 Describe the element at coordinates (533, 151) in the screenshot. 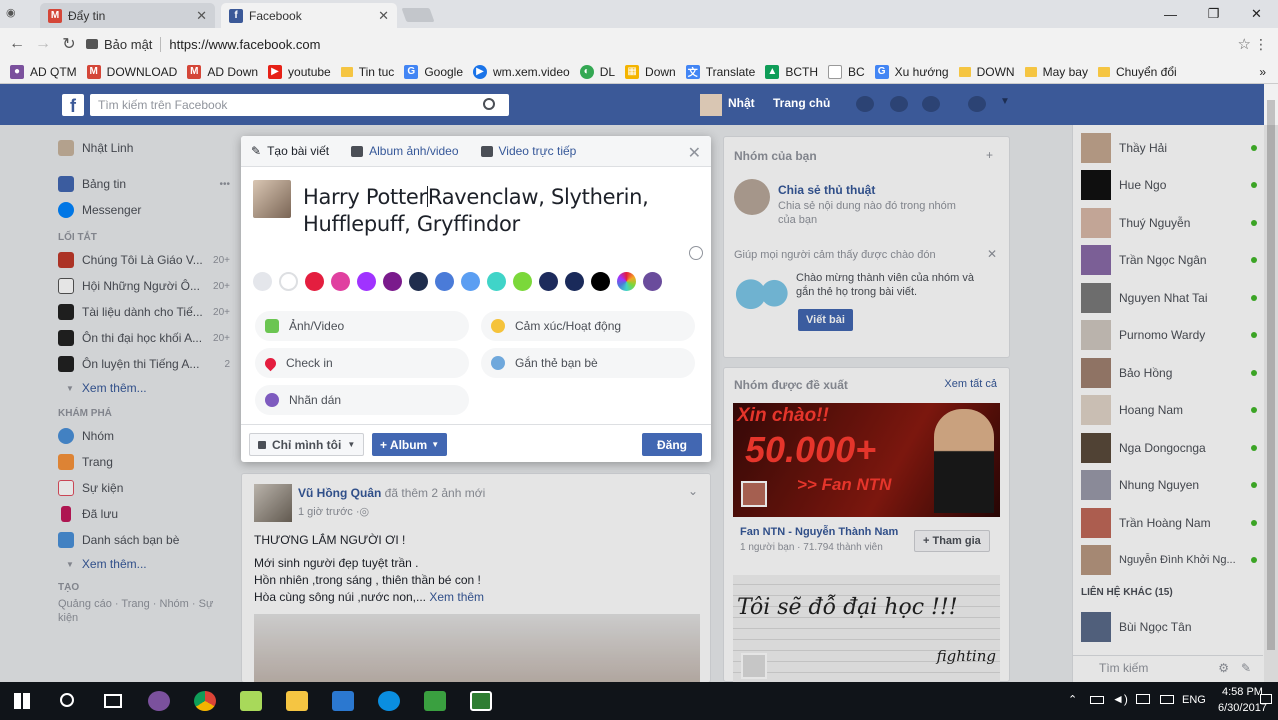

I see `tab-live-video: Video trực tiếp` at that location.